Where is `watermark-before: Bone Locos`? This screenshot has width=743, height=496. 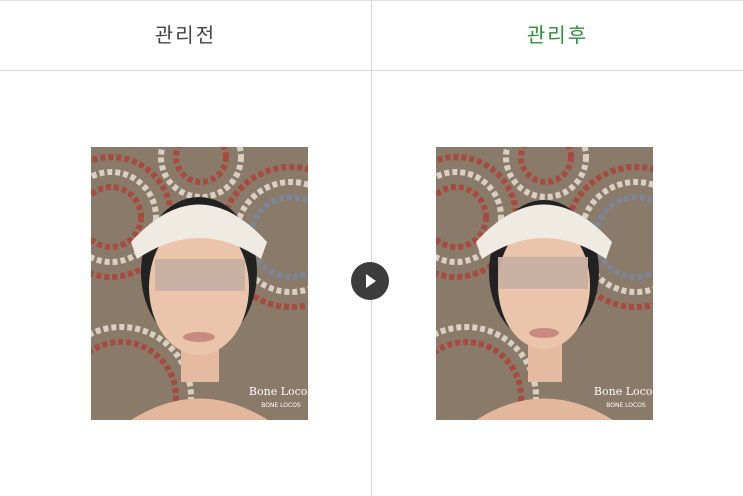
watermark-before: Bone Locos is located at coordinates (278, 391).